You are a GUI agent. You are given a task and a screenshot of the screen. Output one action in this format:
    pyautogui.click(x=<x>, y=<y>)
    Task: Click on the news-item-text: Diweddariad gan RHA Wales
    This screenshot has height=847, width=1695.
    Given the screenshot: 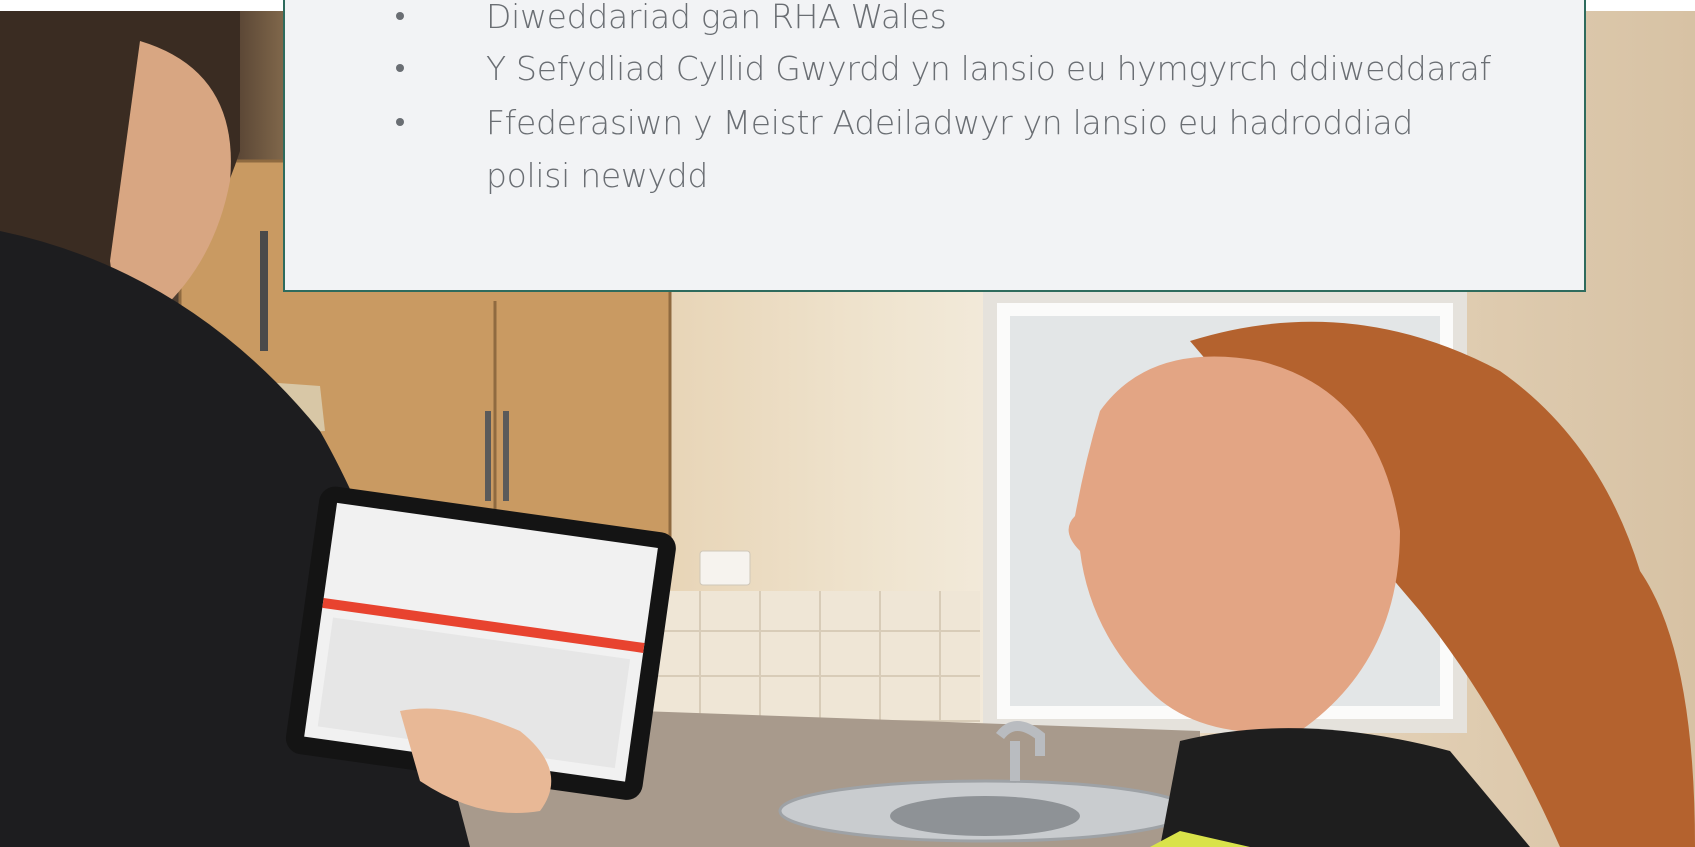 What is the action you would take?
    pyautogui.click(x=996, y=21)
    